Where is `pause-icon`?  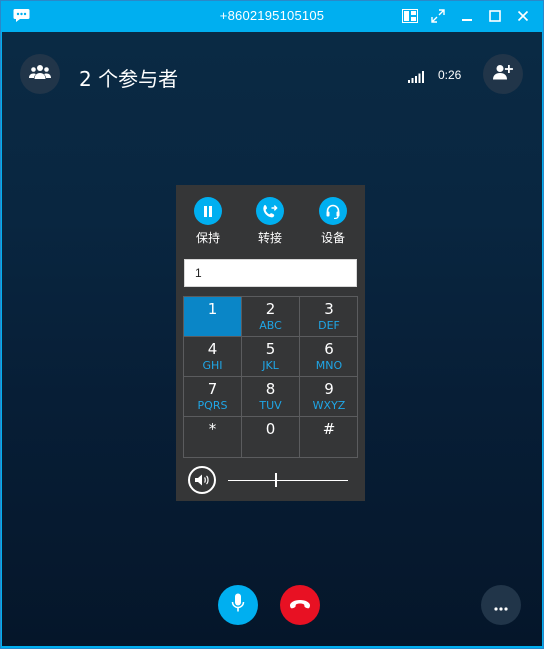
pause-icon is located at coordinates (208, 211).